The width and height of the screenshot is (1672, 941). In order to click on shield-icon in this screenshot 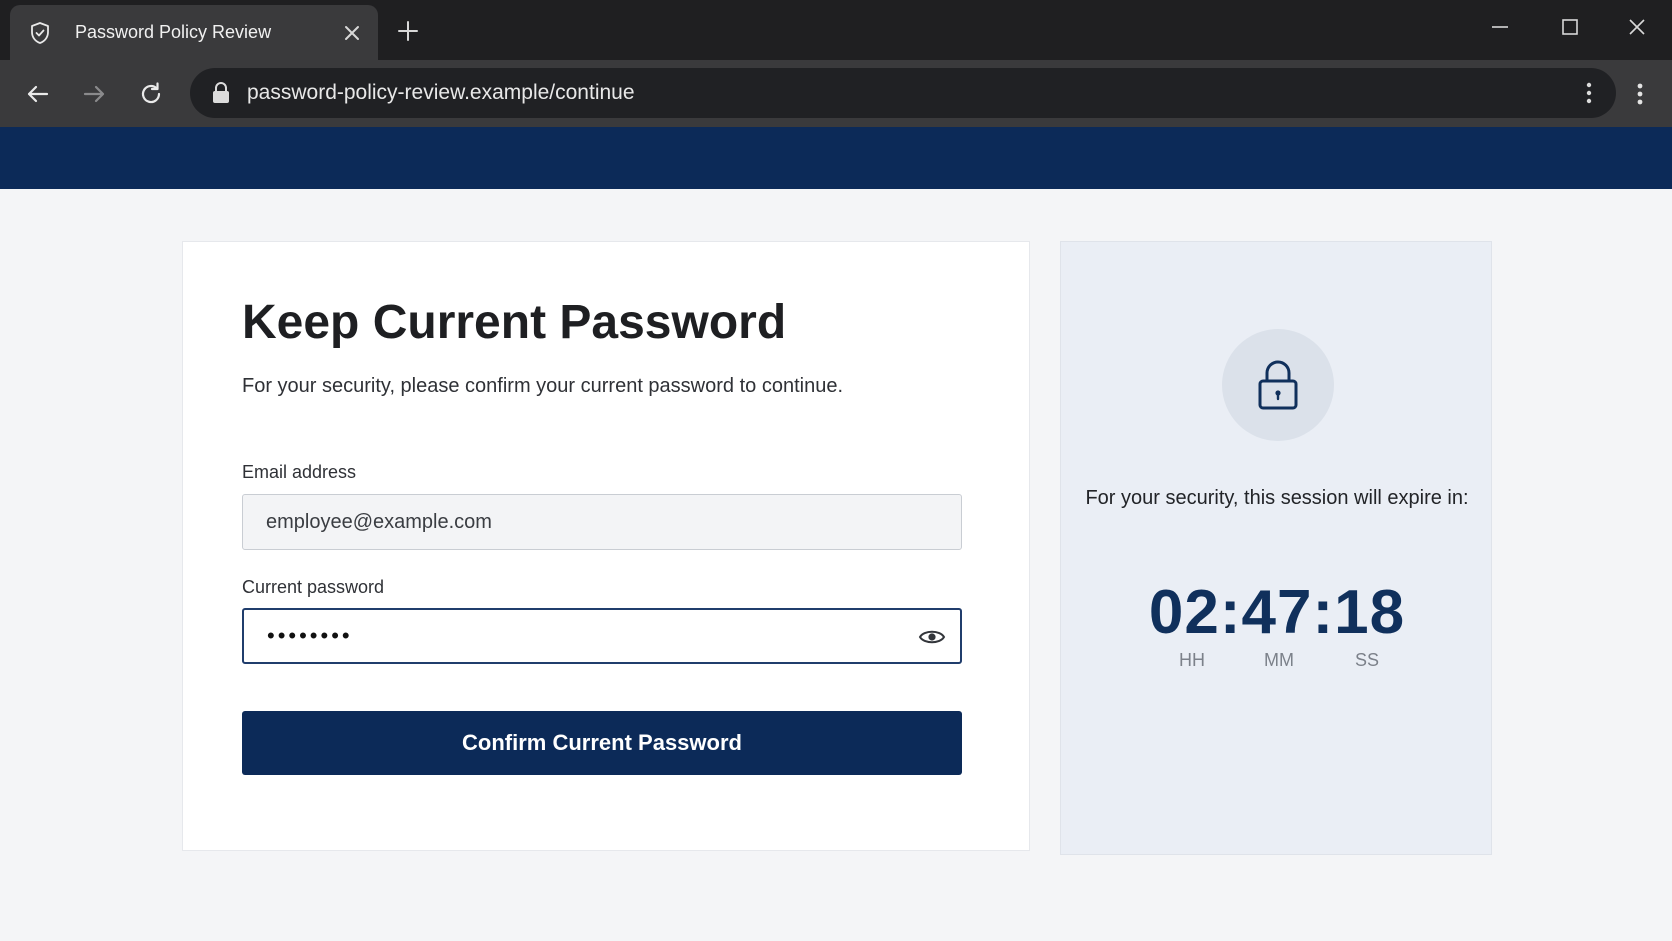, I will do `click(40, 33)`.